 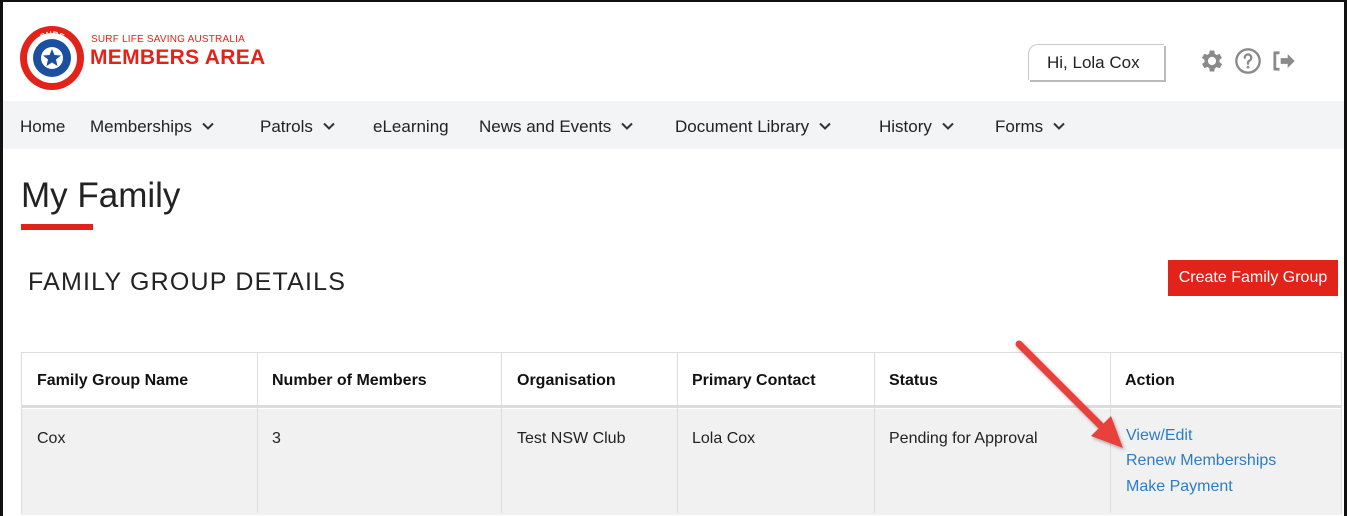 I want to click on create-family-group-button: Create Family Group, so click(x=1253, y=278).